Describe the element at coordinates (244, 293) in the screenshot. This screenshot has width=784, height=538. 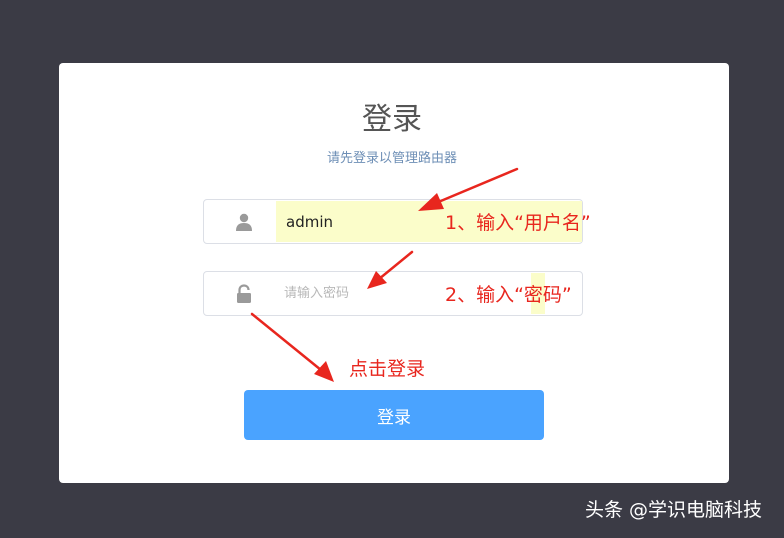
I see `lock-icon` at that location.